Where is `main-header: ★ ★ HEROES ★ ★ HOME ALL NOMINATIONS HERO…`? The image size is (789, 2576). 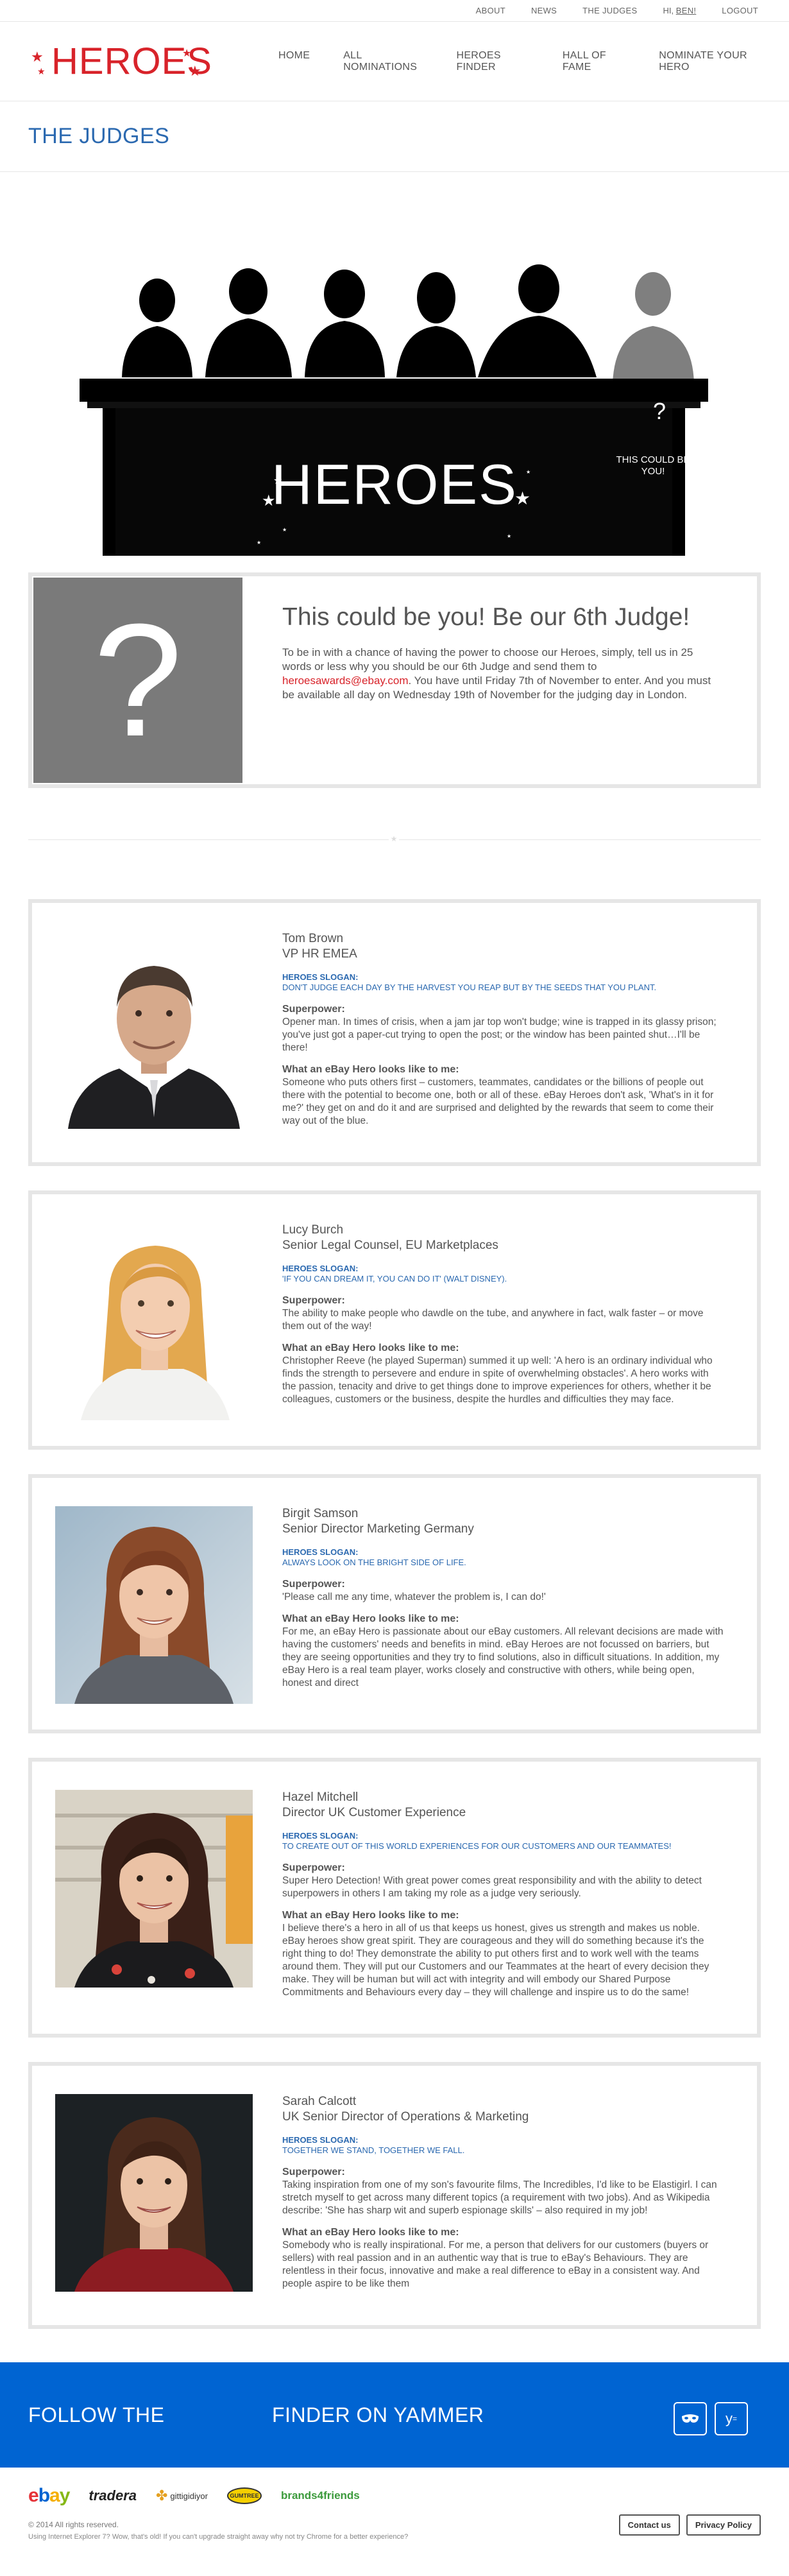
main-header: ★ ★ HEROES ★ ★ HOME ALL NOMINATIONS HERO… is located at coordinates (394, 61).